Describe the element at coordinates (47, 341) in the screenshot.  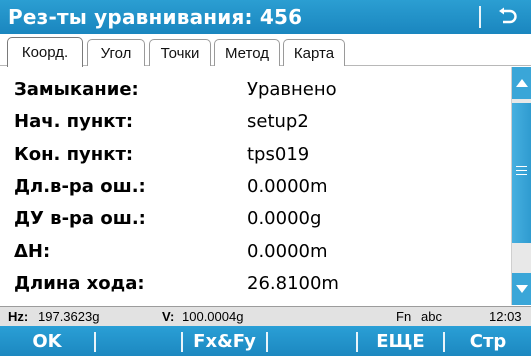
I see `ok-button: OK` at that location.